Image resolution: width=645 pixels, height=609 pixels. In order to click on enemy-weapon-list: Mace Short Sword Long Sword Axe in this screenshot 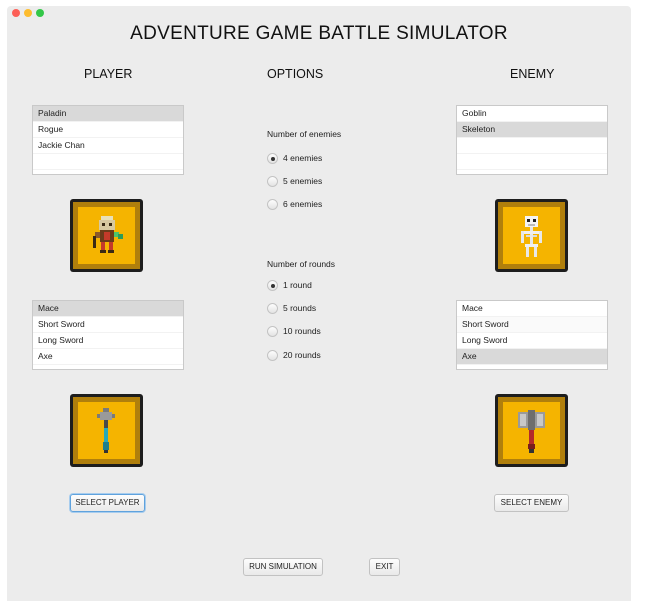, I will do `click(532, 335)`.